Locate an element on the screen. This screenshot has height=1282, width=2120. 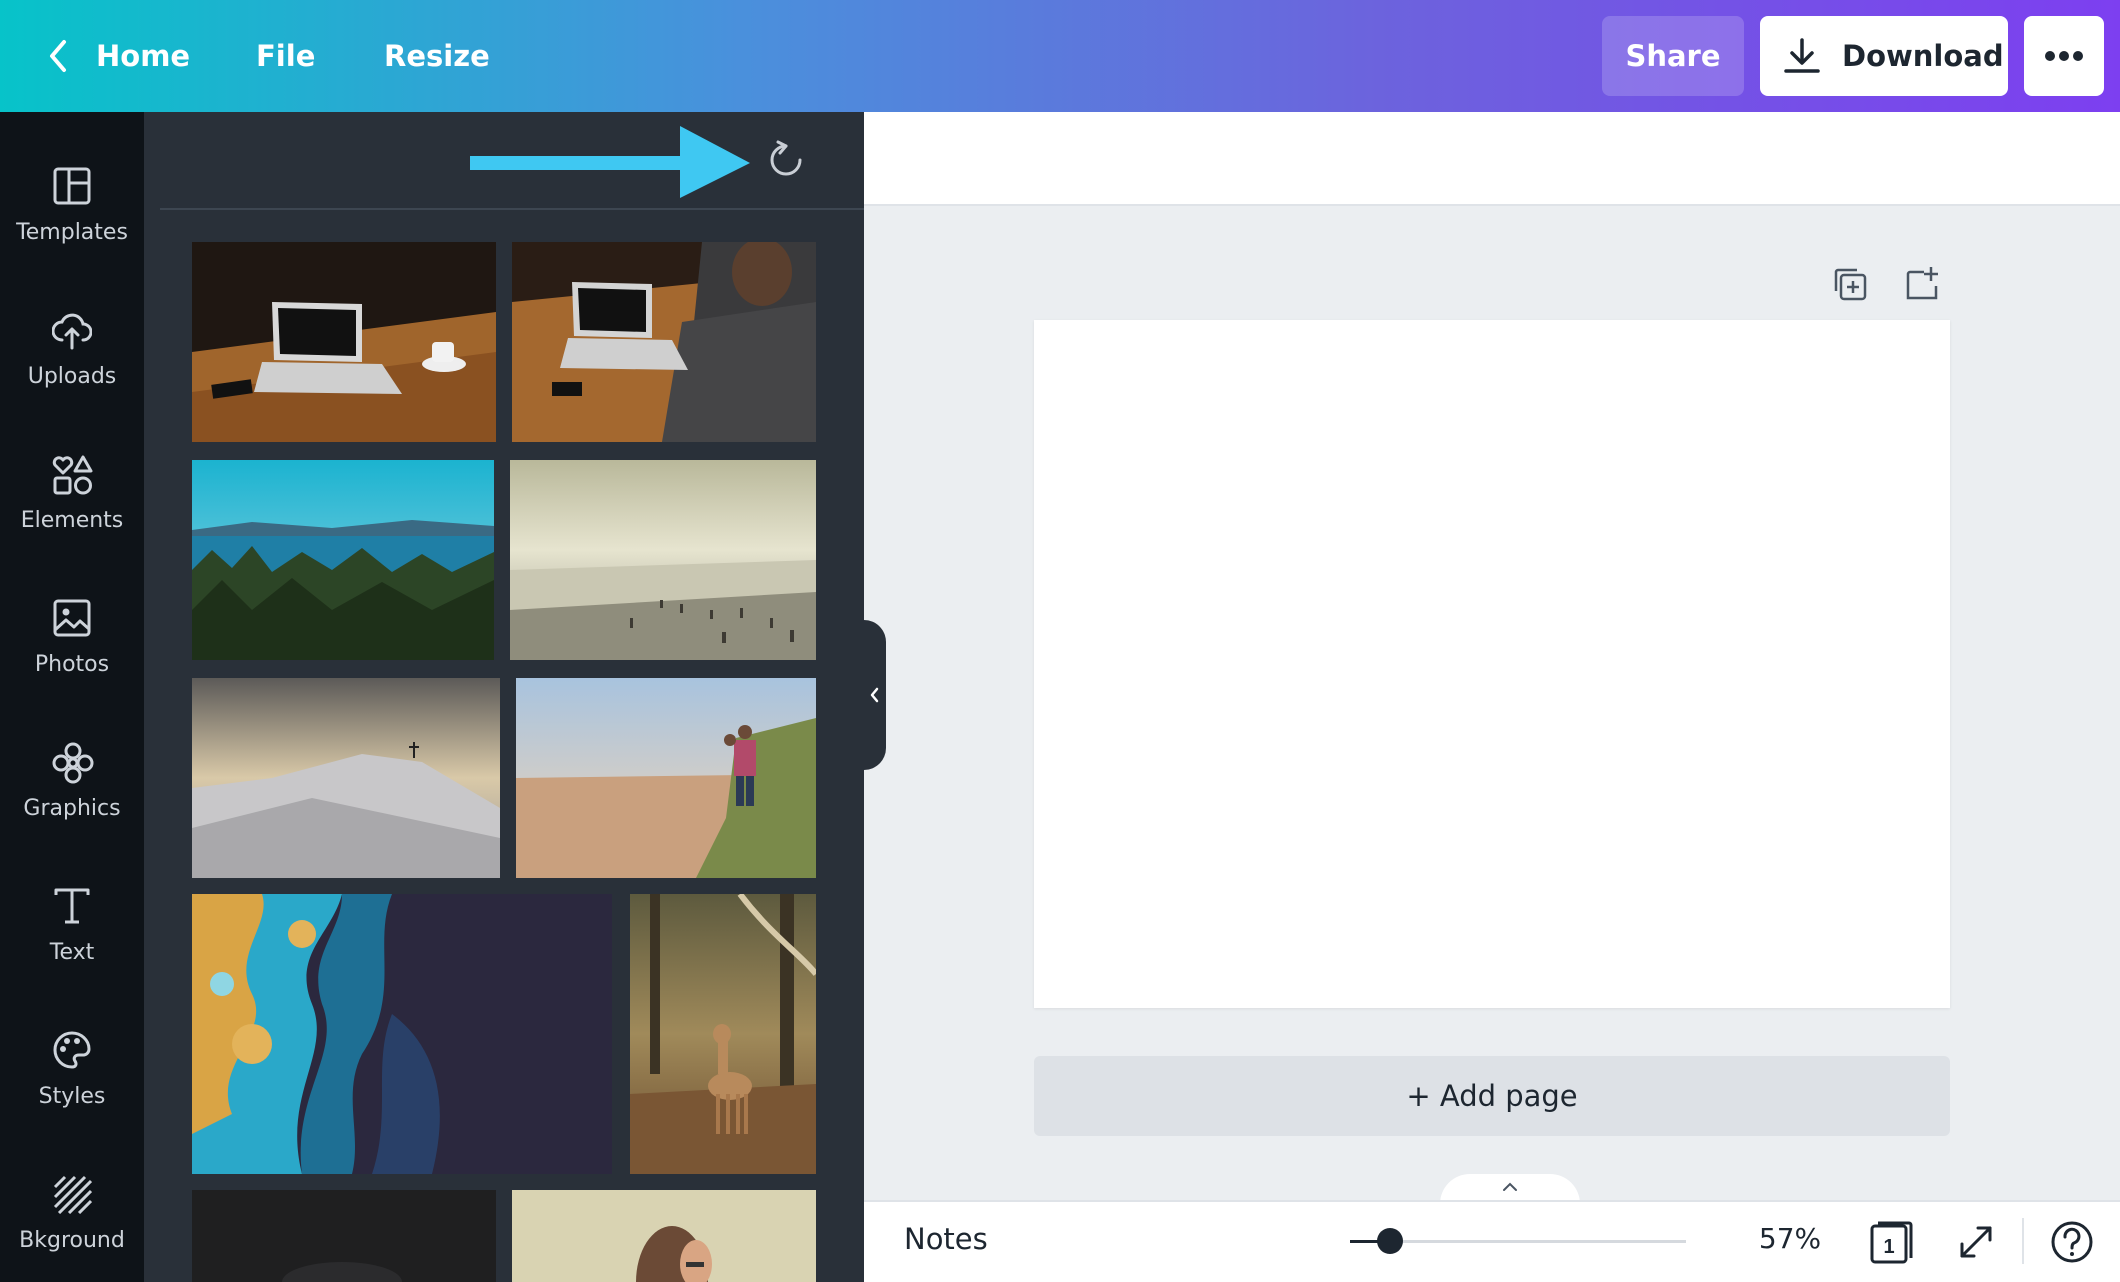
resize-menu: Resize is located at coordinates (437, 56).